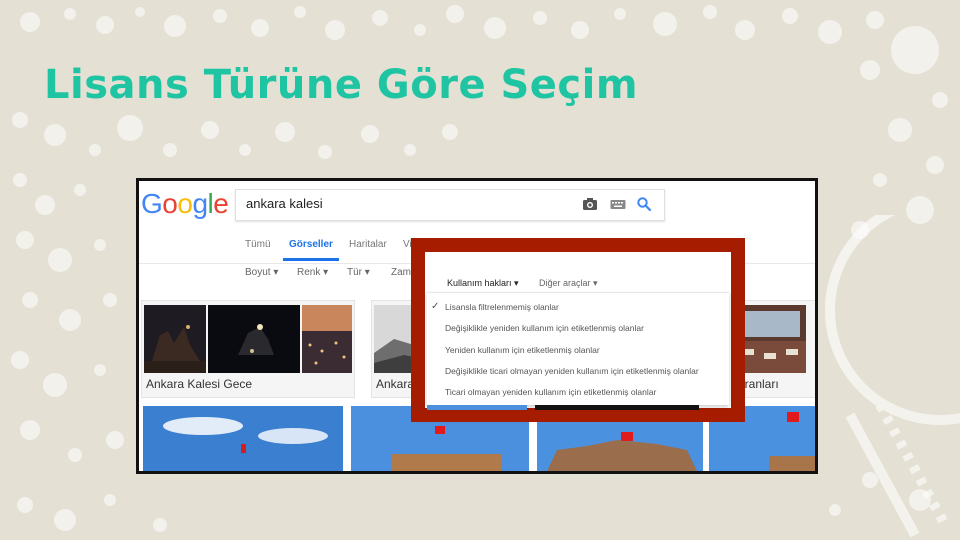 This screenshot has width=960, height=540. What do you see at coordinates (311, 259) in the screenshot?
I see `active-tab-underline` at bounding box center [311, 259].